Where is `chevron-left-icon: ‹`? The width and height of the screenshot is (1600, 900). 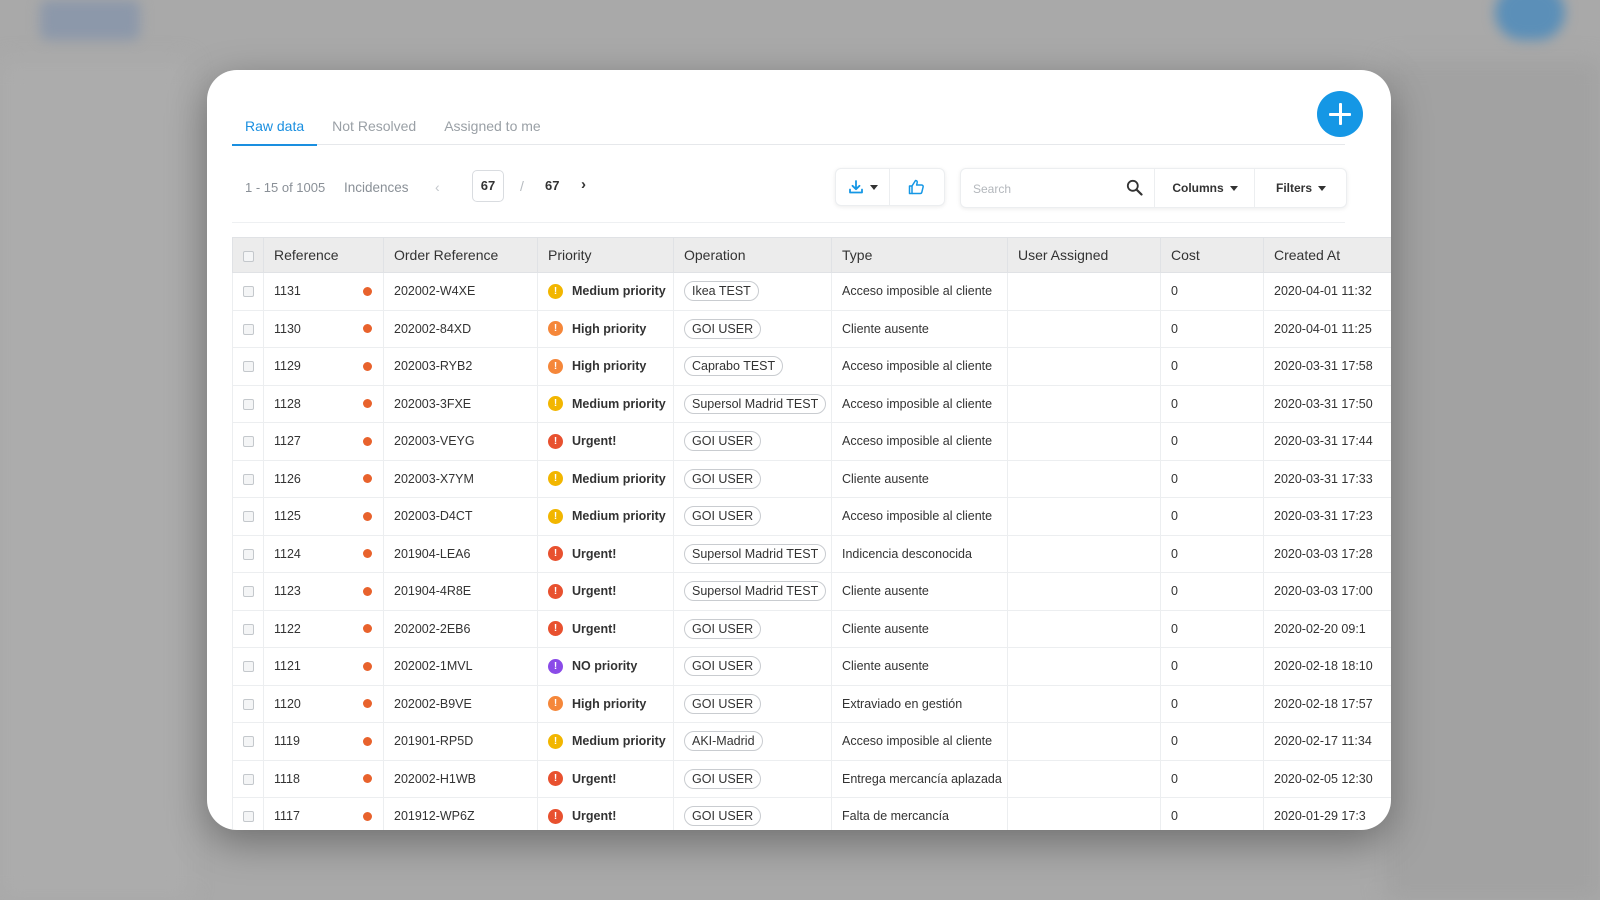 chevron-left-icon: ‹ is located at coordinates (437, 187).